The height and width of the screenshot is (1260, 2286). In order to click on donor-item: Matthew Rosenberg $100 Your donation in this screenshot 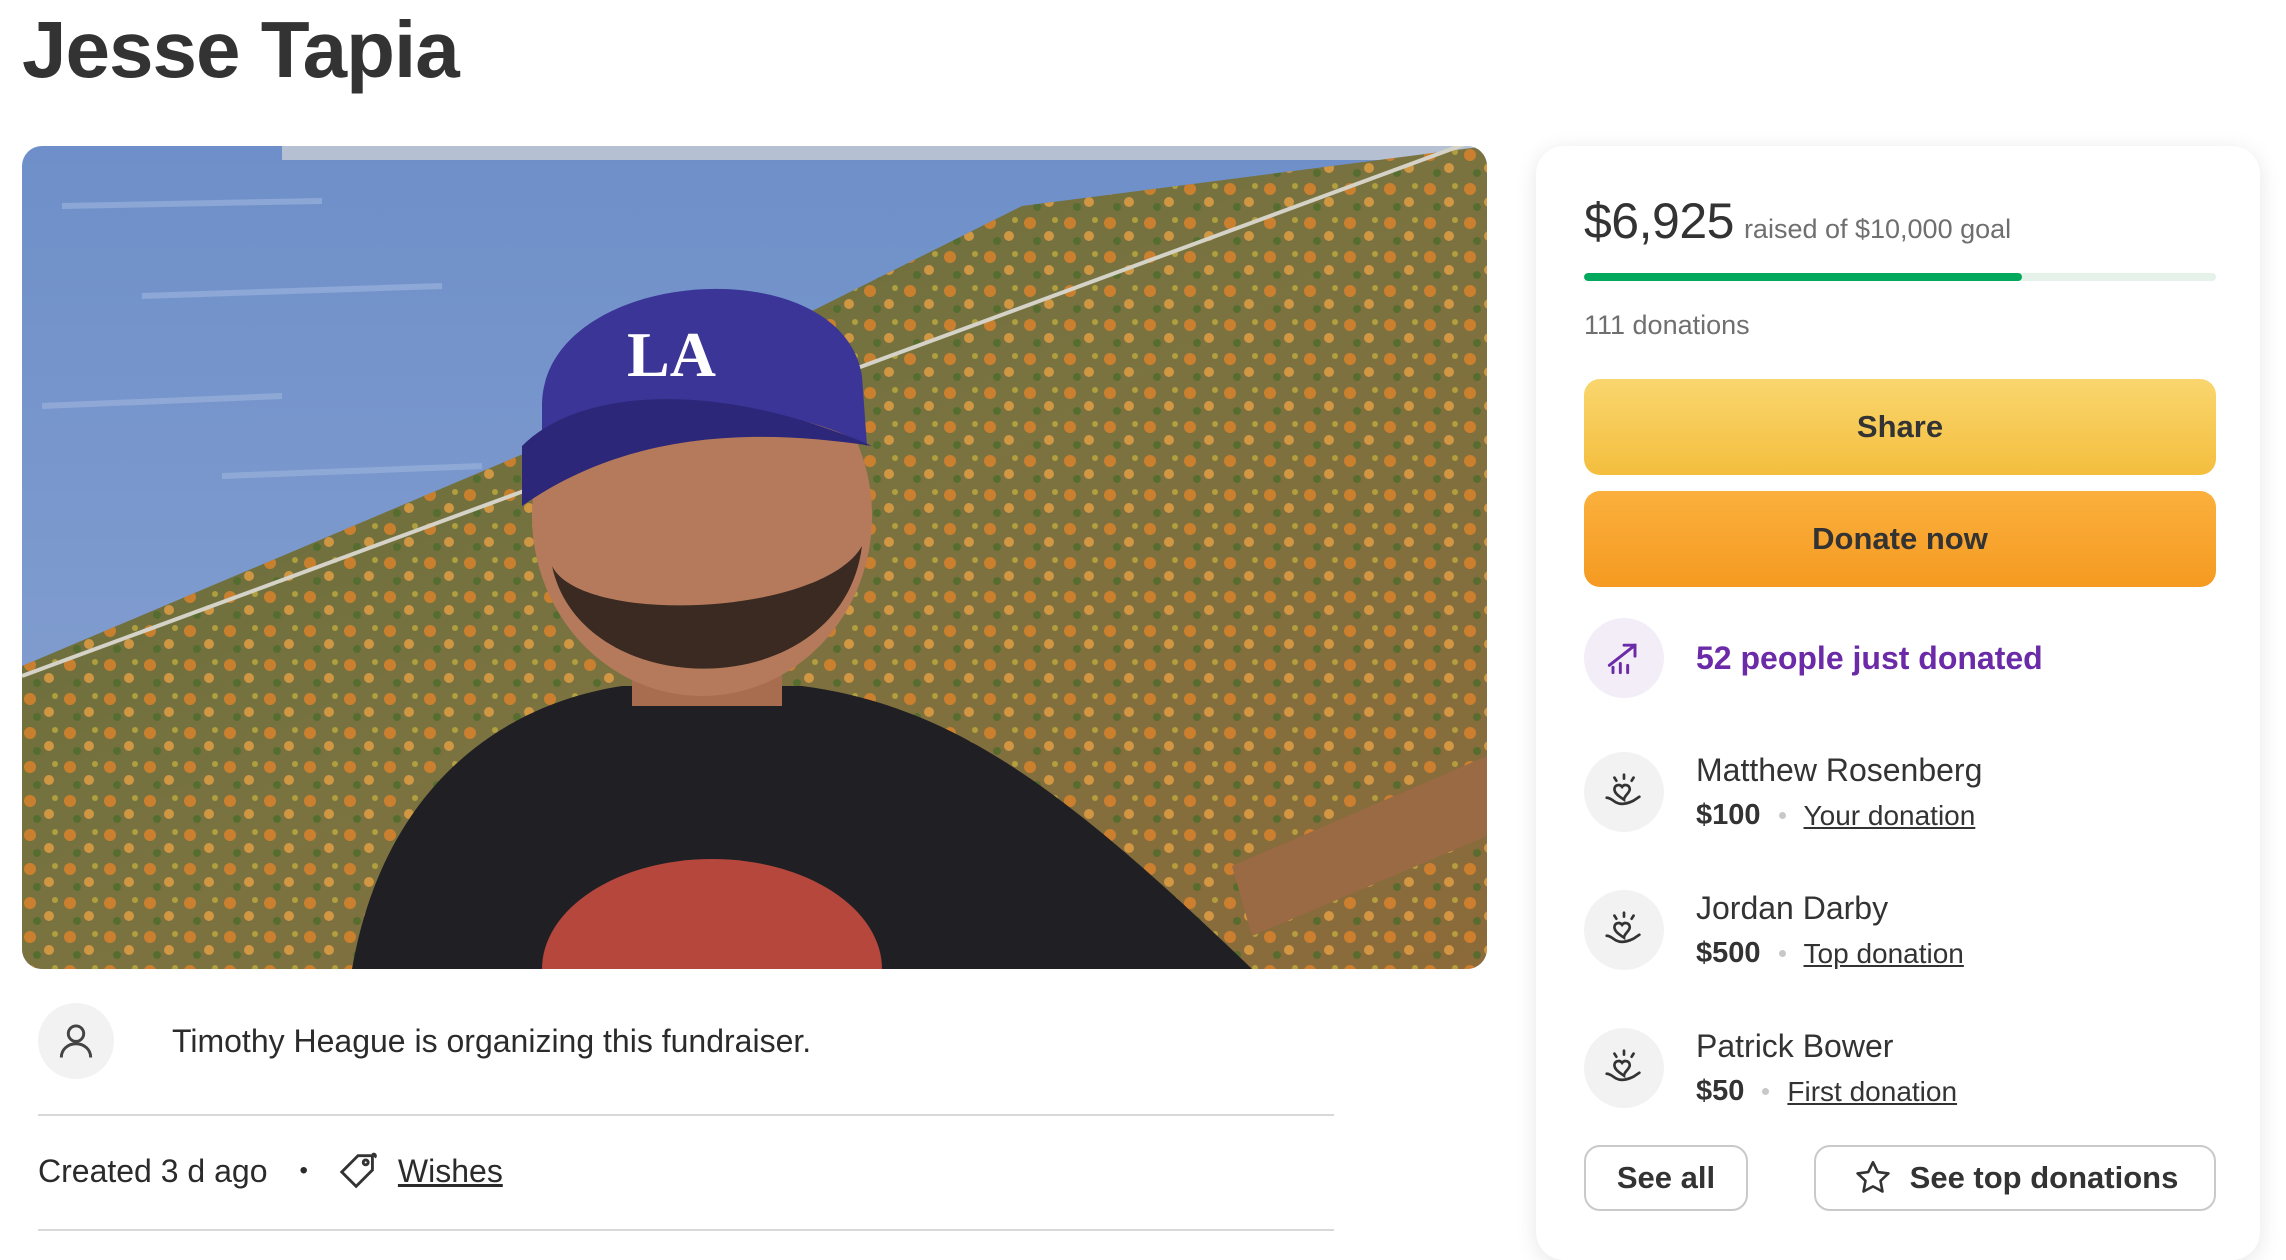, I will do `click(1783, 792)`.